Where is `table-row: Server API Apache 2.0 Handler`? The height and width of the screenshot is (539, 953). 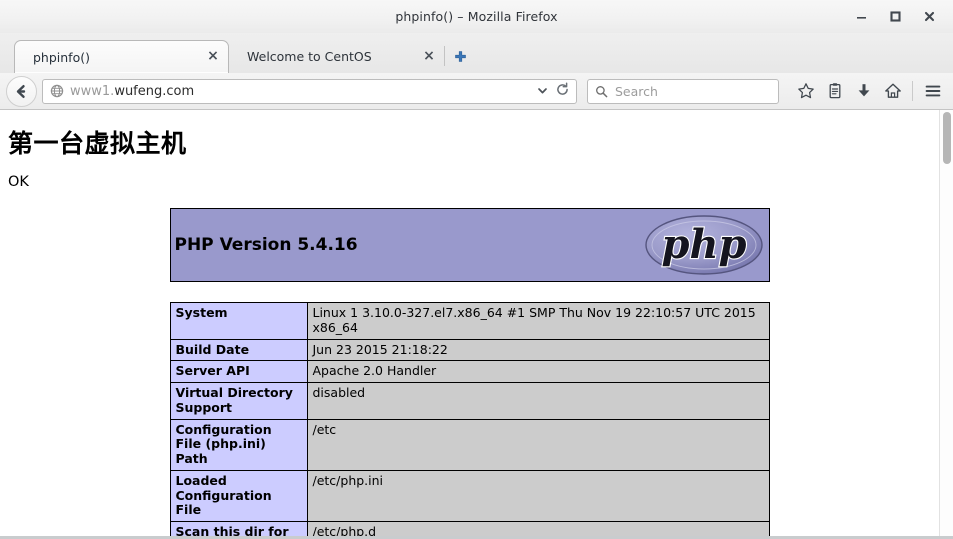
table-row: Server API Apache 2.0 Handler is located at coordinates (469, 371).